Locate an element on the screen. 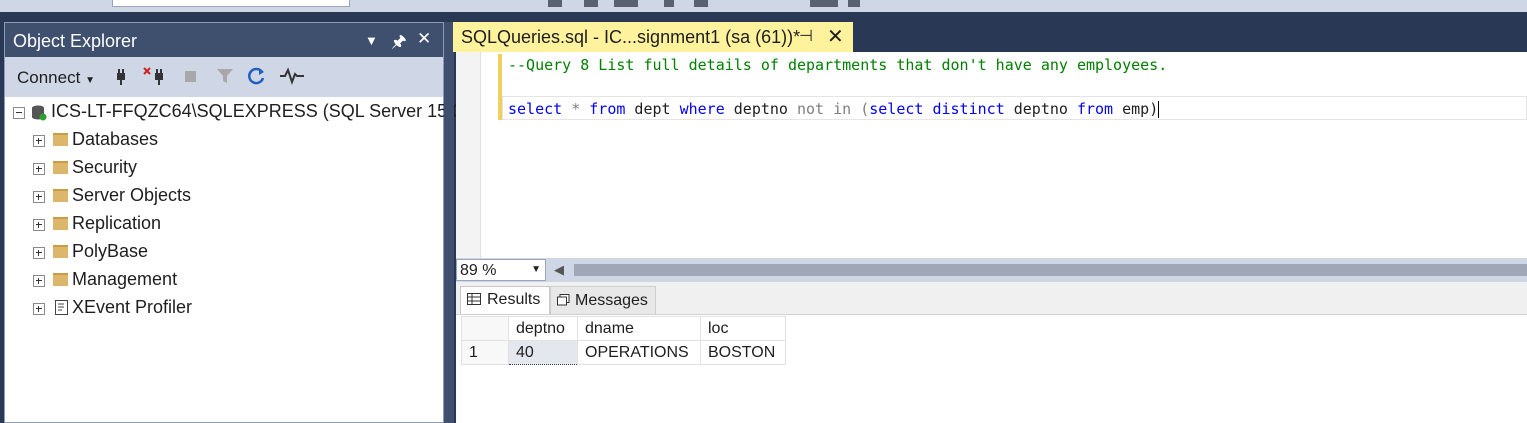 This screenshot has width=1527, height=423. tree-item-label: Replication is located at coordinates (117, 223).